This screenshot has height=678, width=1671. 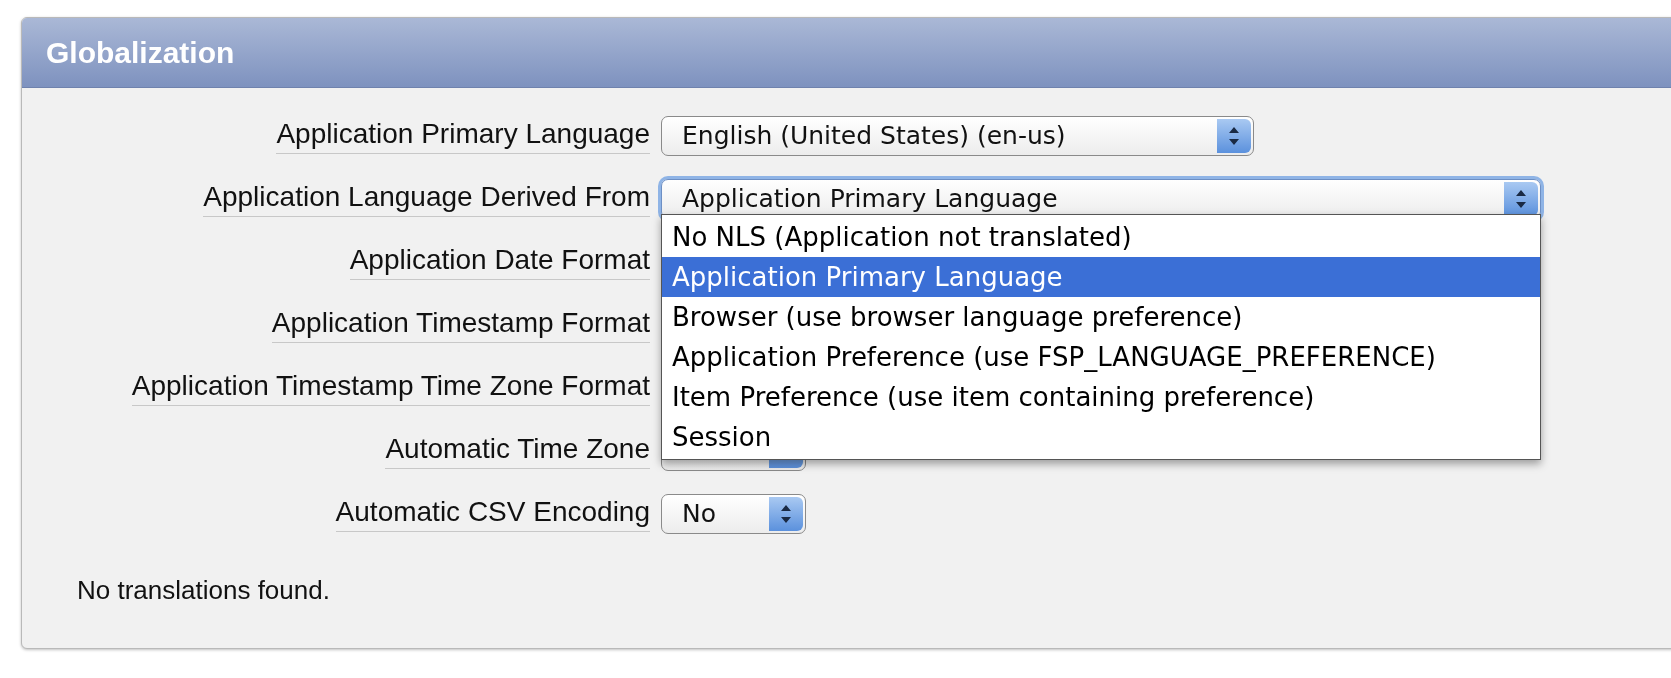 I want to click on field-label: Application Language Derived From, so click(x=426, y=198).